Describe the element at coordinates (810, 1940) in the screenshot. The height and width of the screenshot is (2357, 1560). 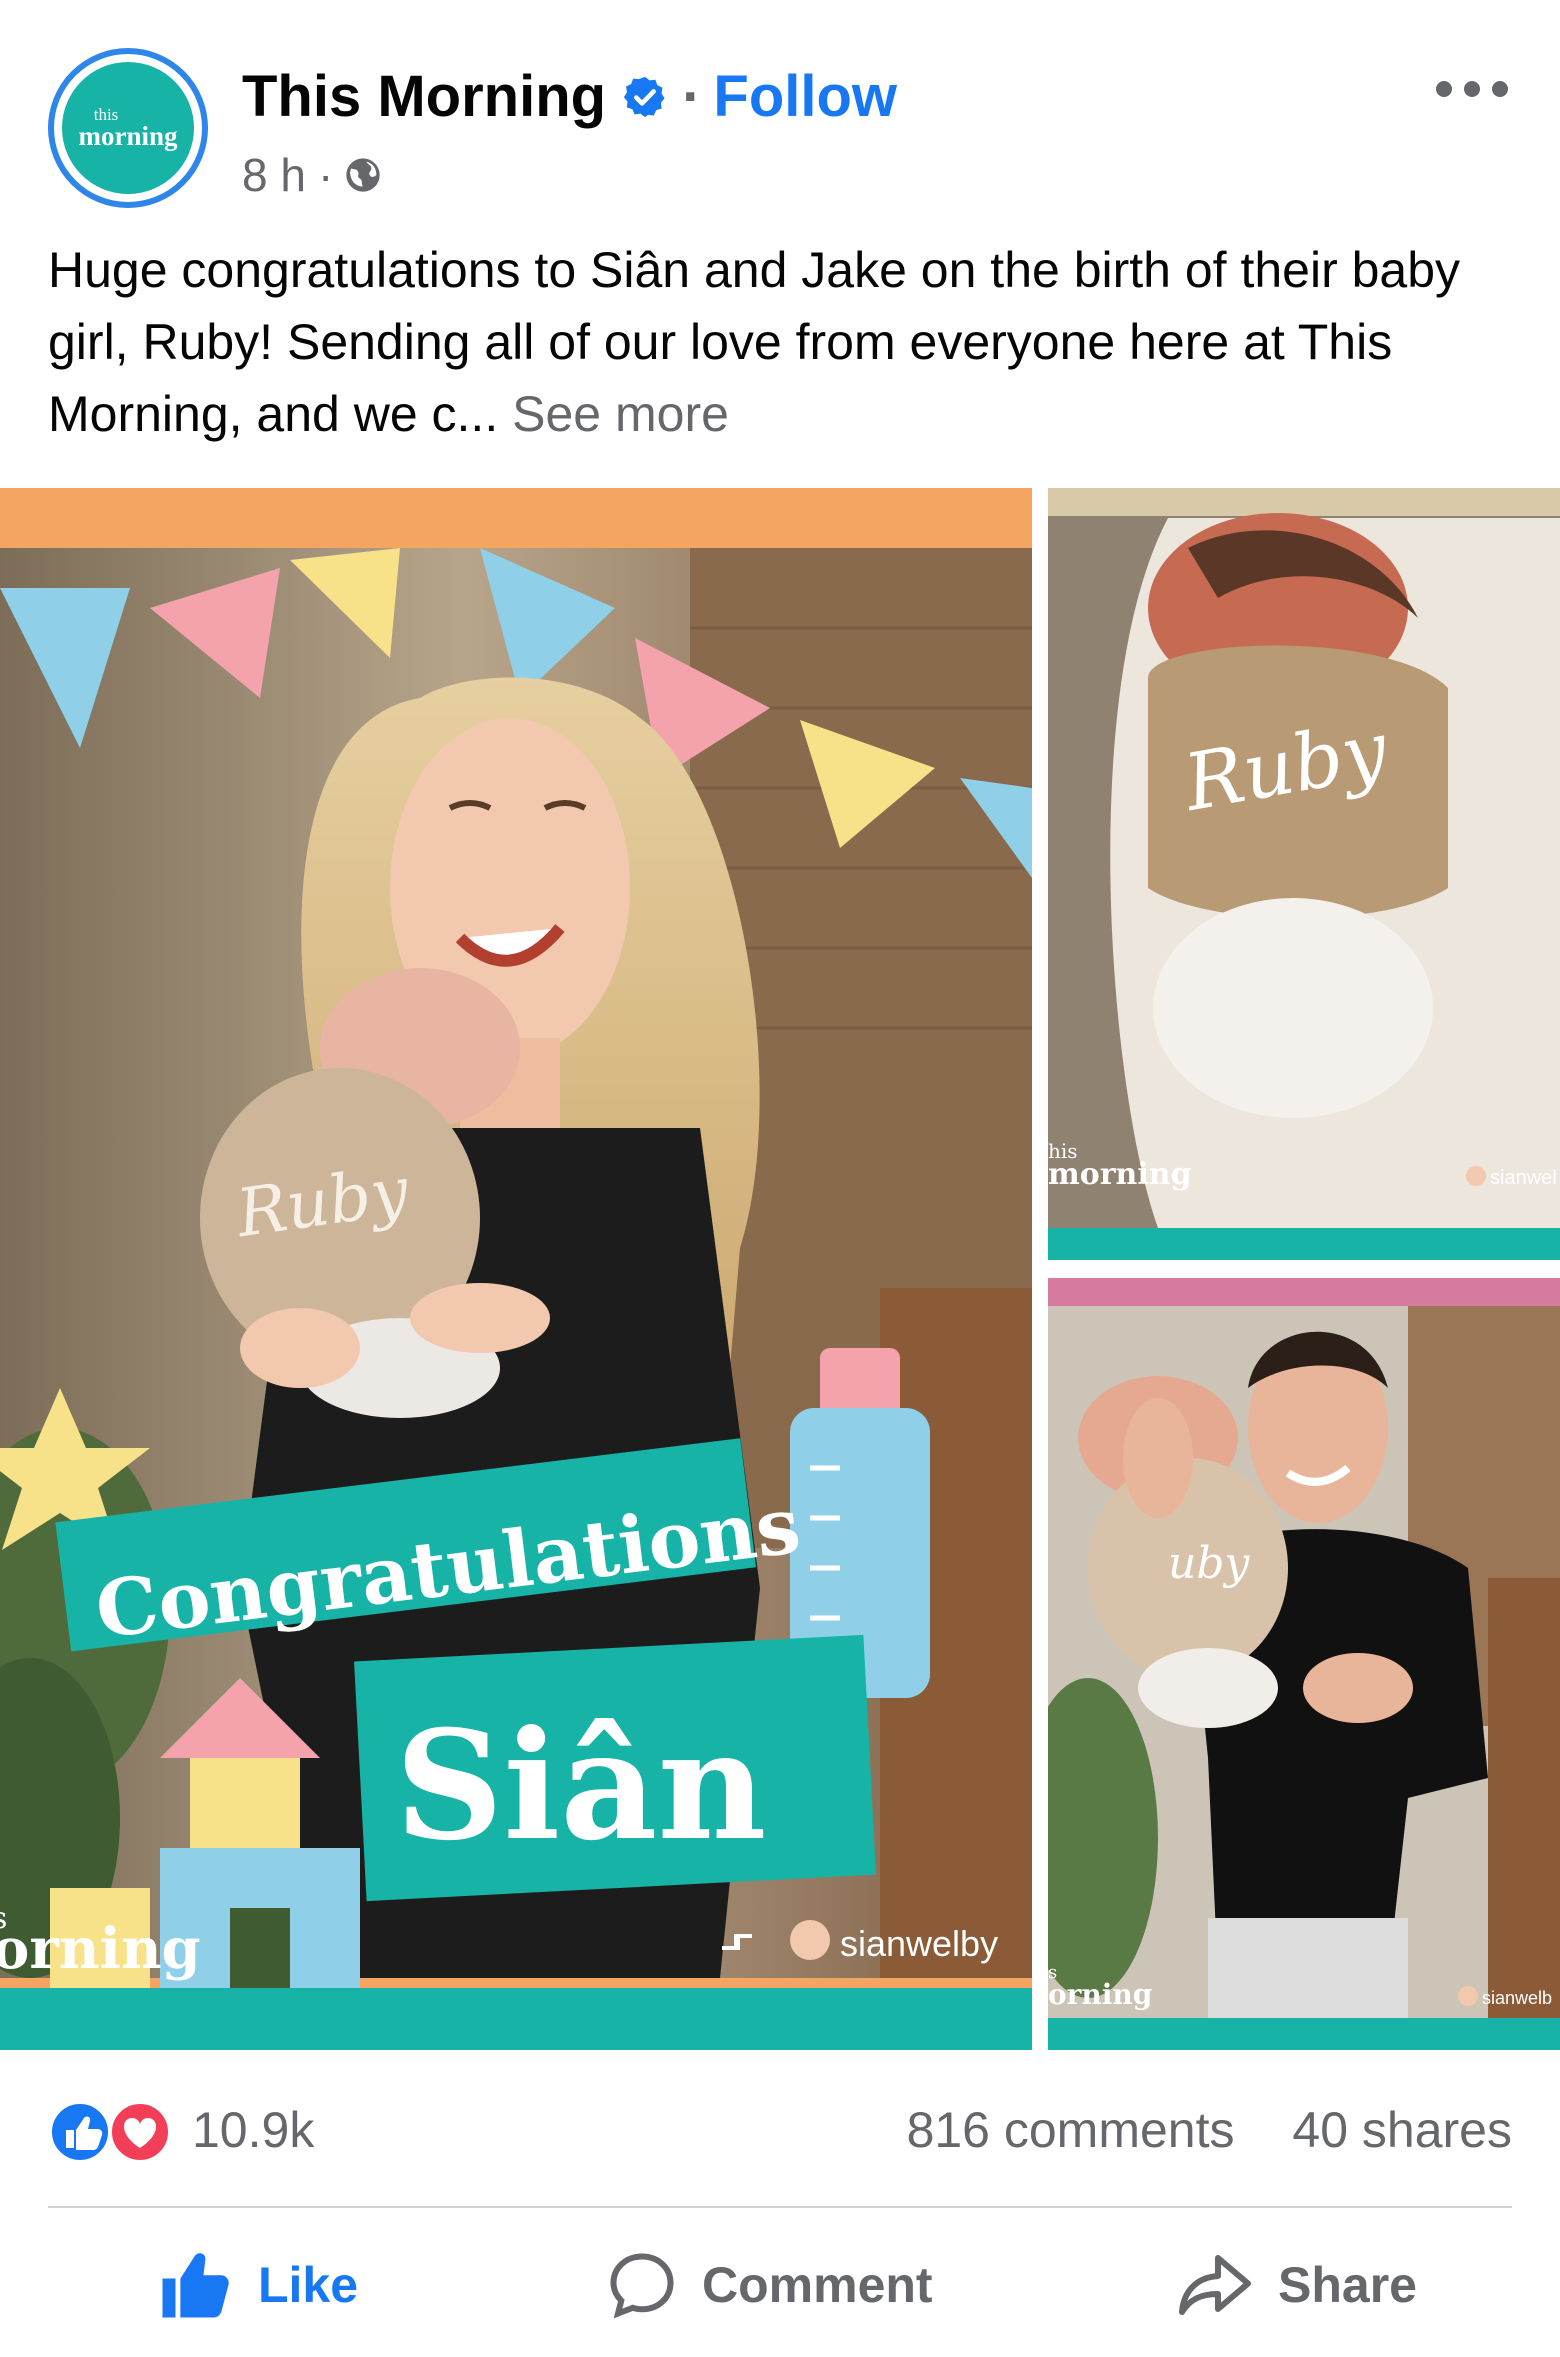
I see `credit-avatar` at that location.